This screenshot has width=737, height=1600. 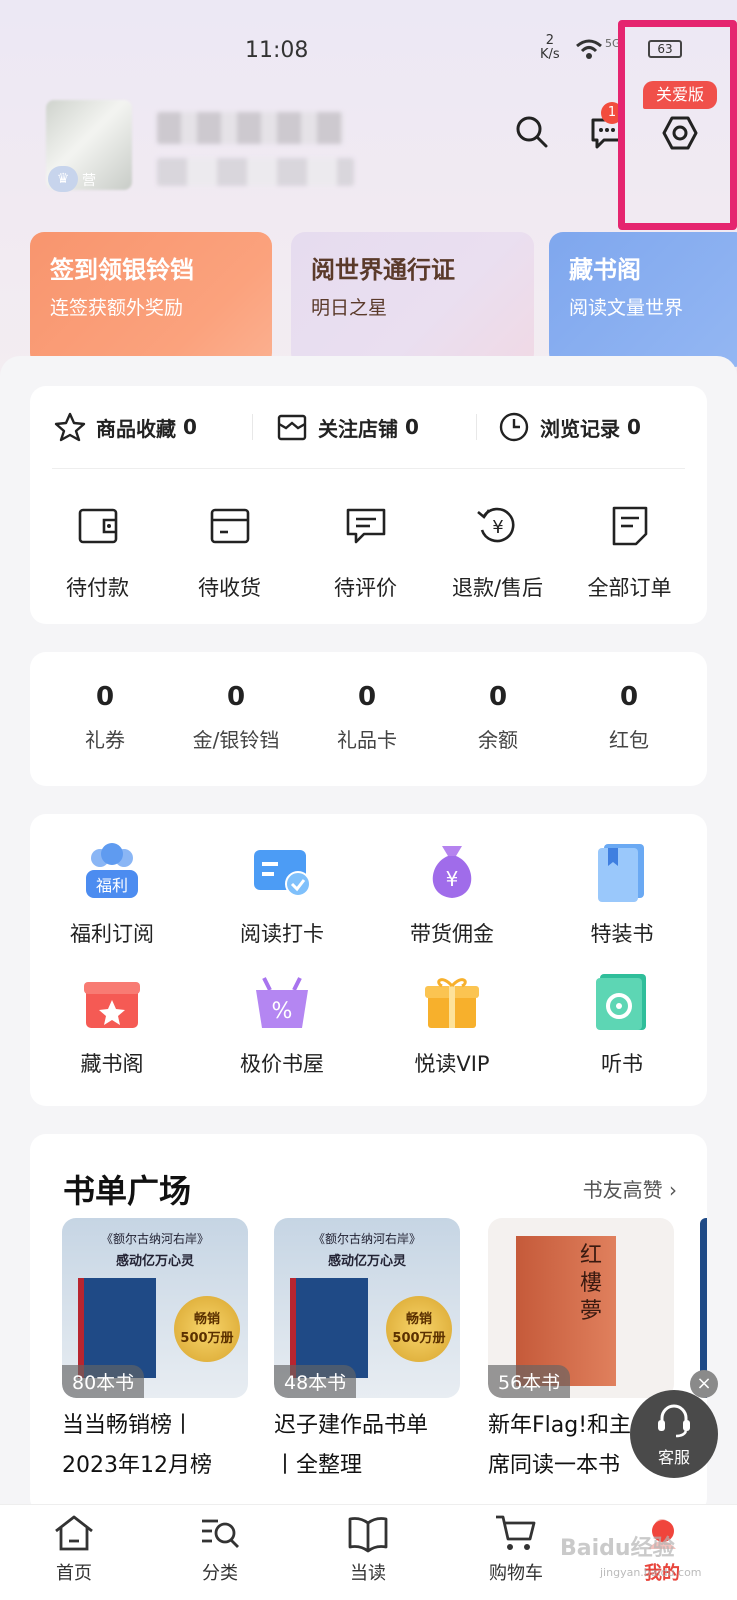 I want to click on order-pending-review: 待评价, so click(x=365, y=553).